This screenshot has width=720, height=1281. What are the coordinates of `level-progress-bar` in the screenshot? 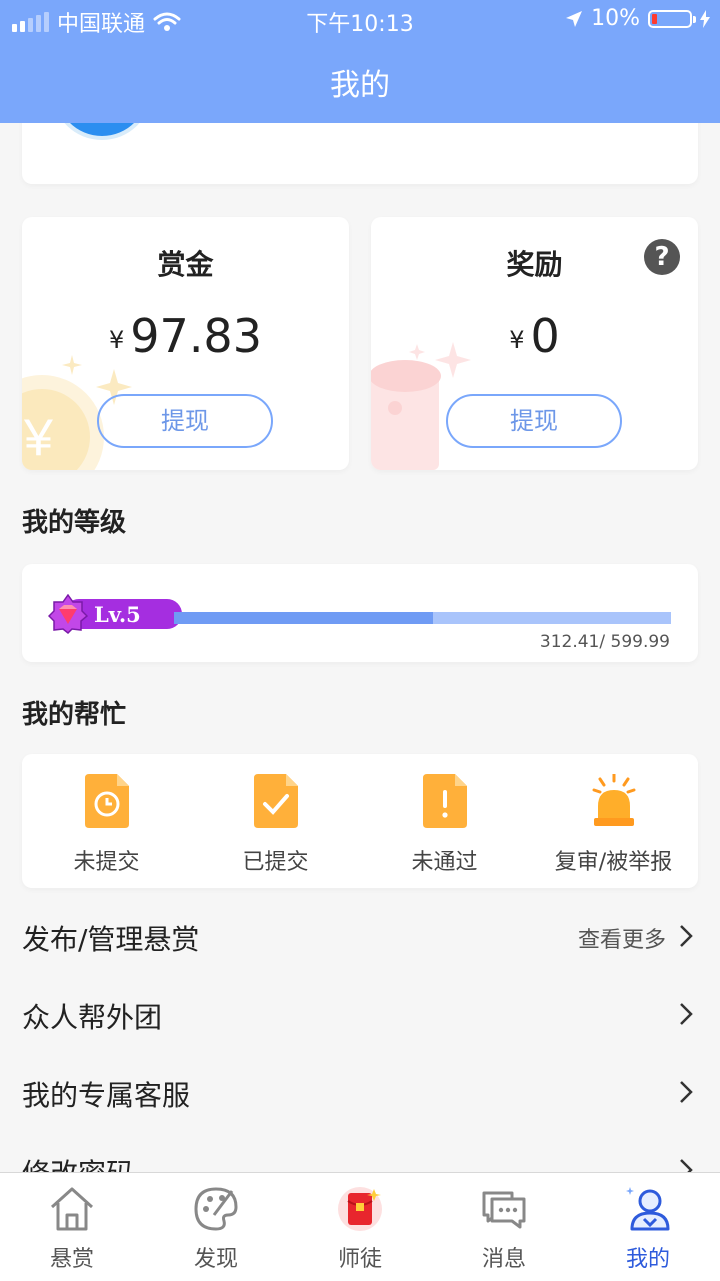 It's located at (422, 618).